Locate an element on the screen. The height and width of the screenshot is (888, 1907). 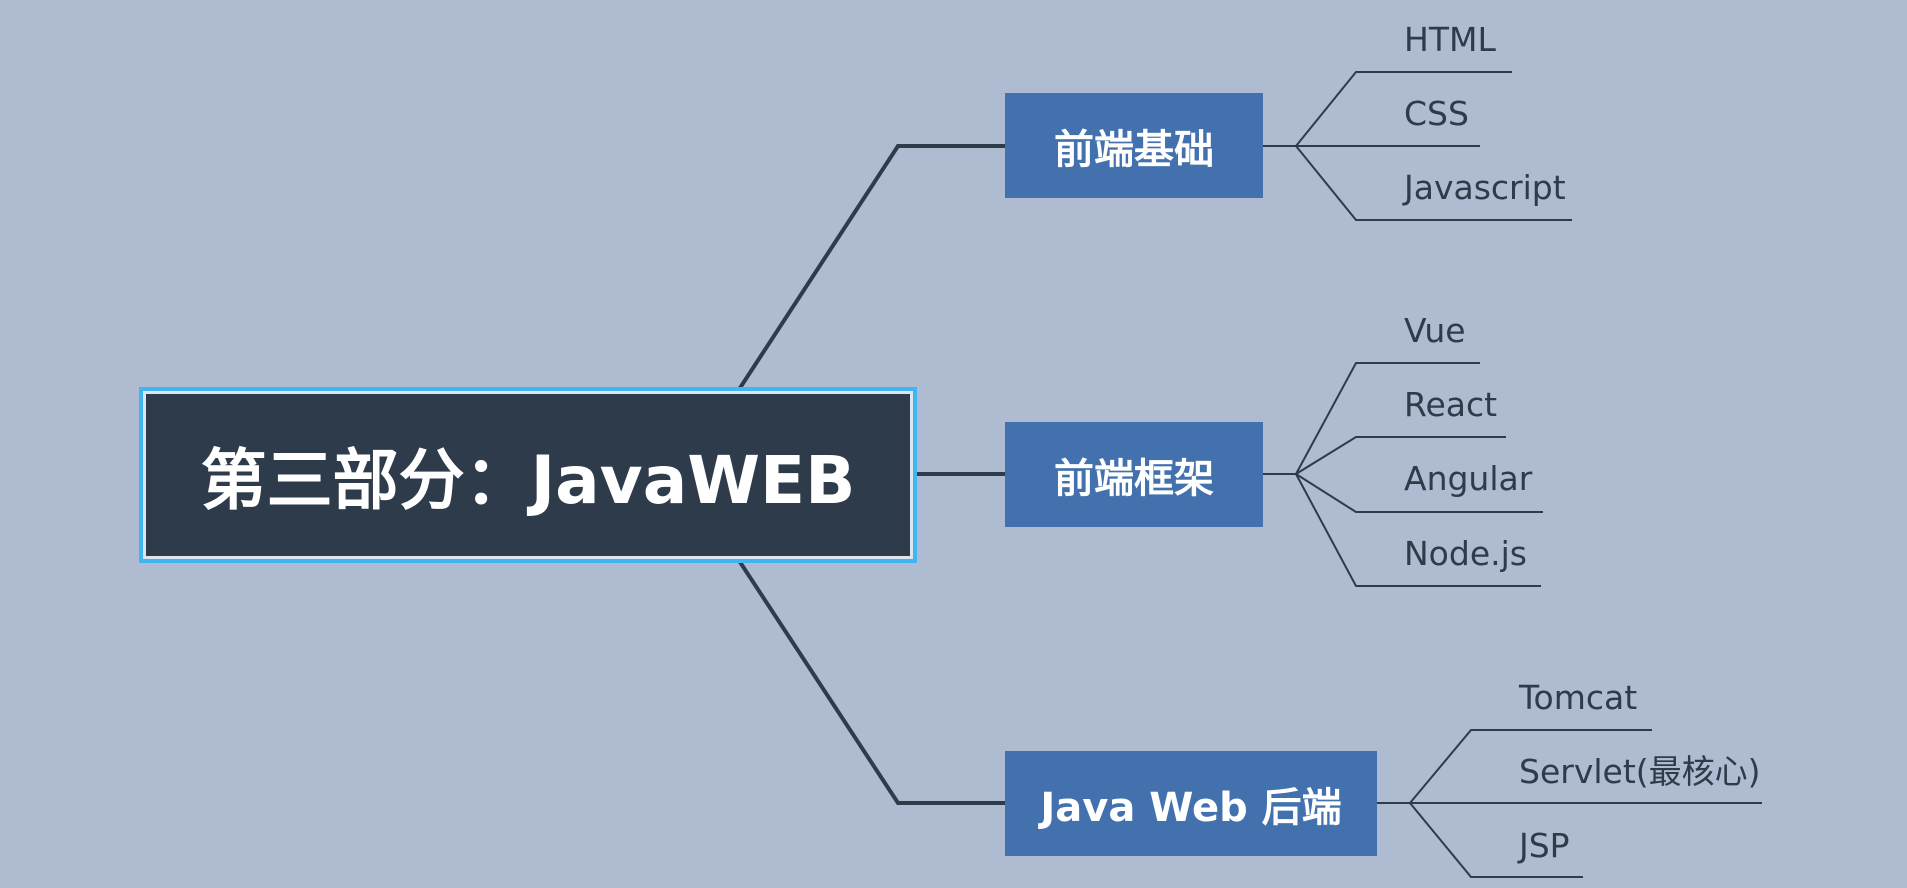
branch-frontend-basics: 前端基础 is located at coordinates (1134, 145).